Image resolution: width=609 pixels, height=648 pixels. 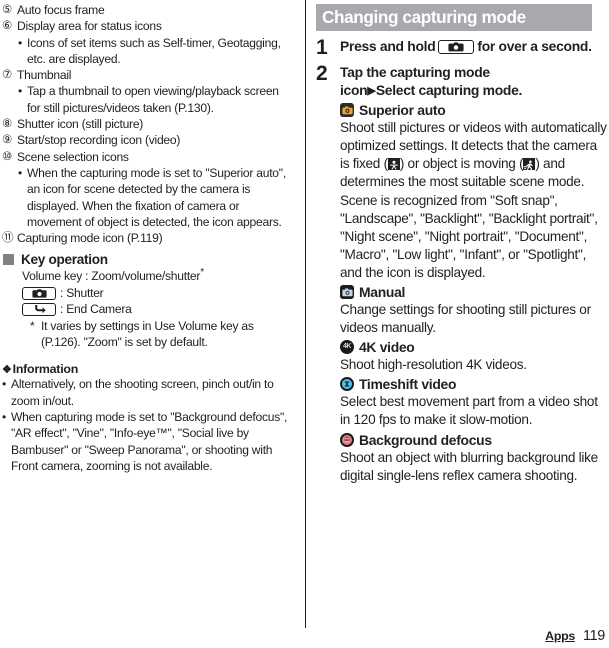 I want to click on step-number: 1, so click(x=322, y=47).